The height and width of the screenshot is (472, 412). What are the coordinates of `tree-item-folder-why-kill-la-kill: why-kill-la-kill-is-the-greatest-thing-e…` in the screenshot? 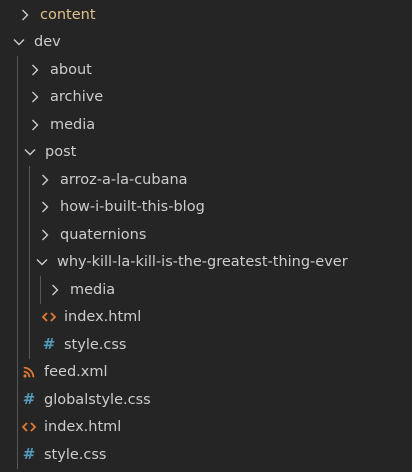 It's located at (206, 262).